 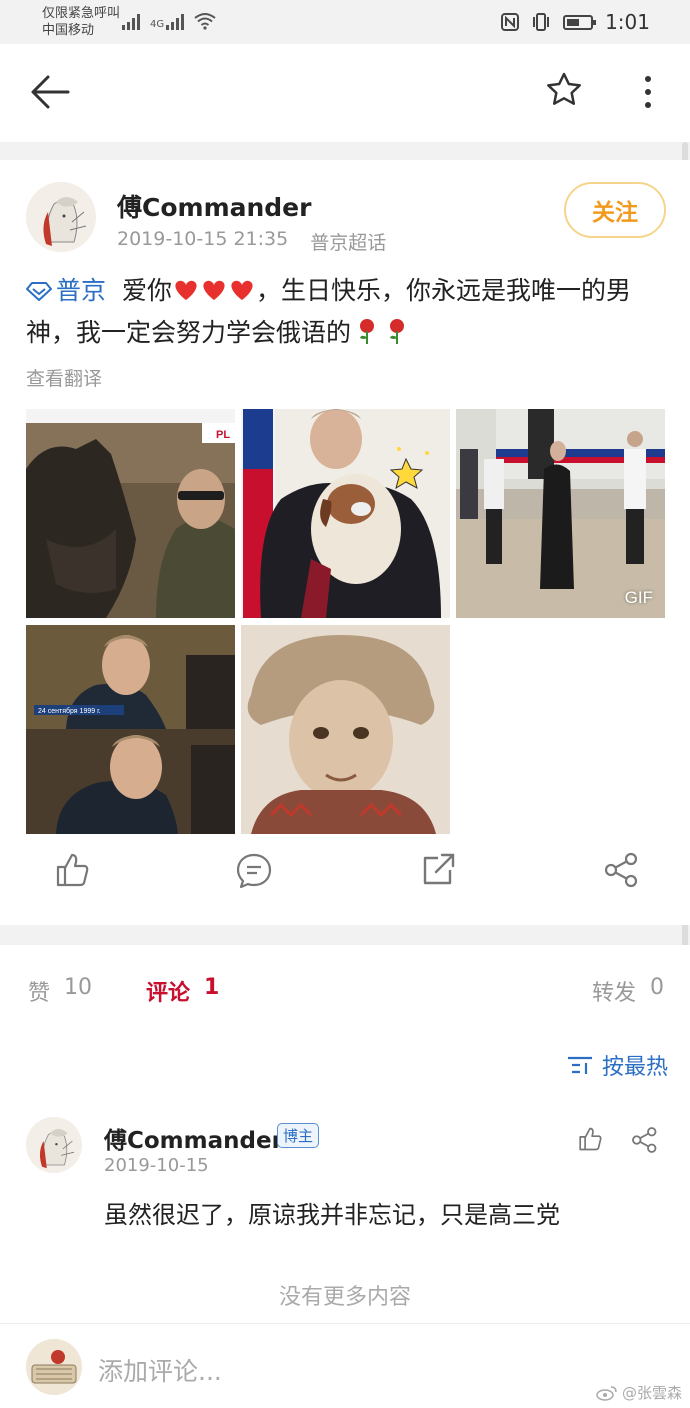 I want to click on likes-tab: 赞 10, so click(x=60, y=991).